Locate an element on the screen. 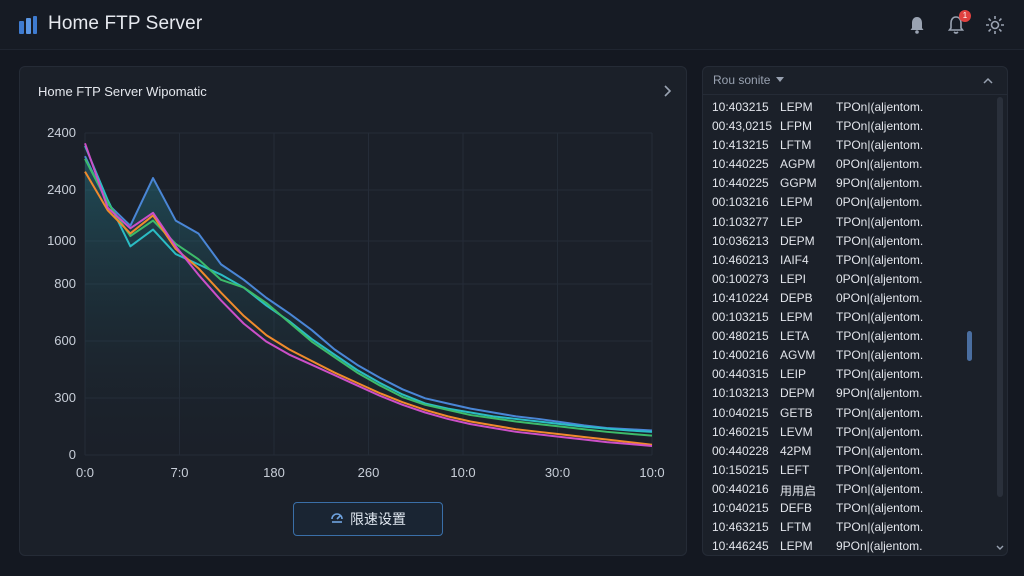 The image size is (1024, 576). log-row: 10:460213 IAIF4 TPOn|(aljentom. is located at coordinates (848, 262).